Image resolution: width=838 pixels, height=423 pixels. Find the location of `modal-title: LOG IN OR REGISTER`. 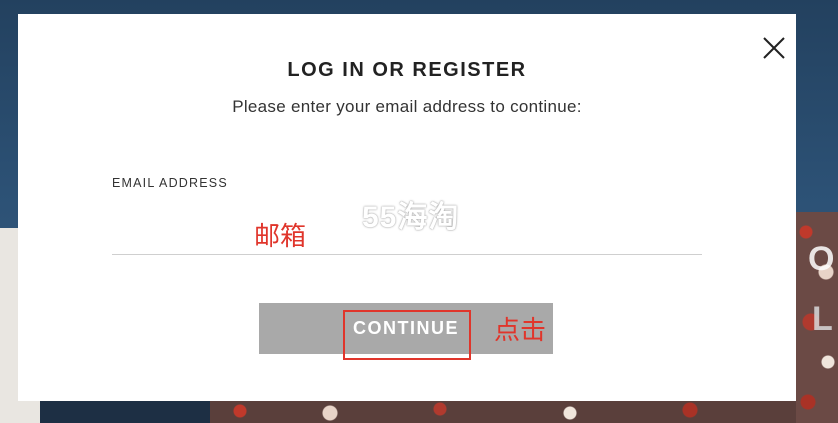

modal-title: LOG IN OR REGISTER is located at coordinates (407, 70).